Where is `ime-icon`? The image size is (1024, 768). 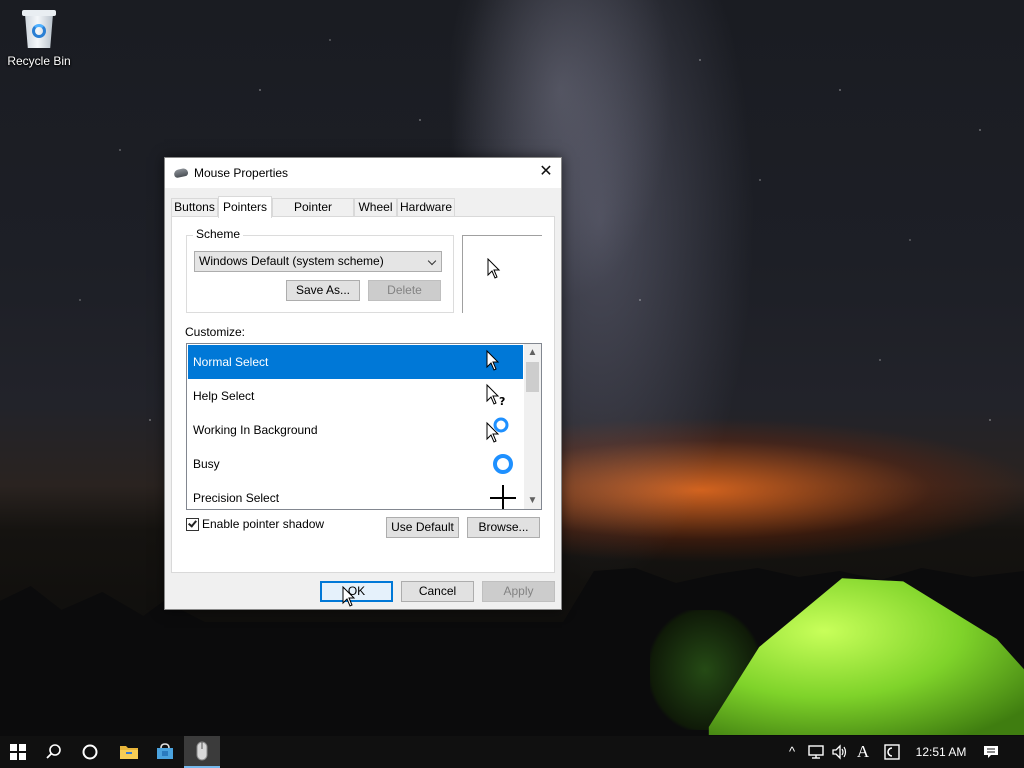 ime-icon is located at coordinates (892, 752).